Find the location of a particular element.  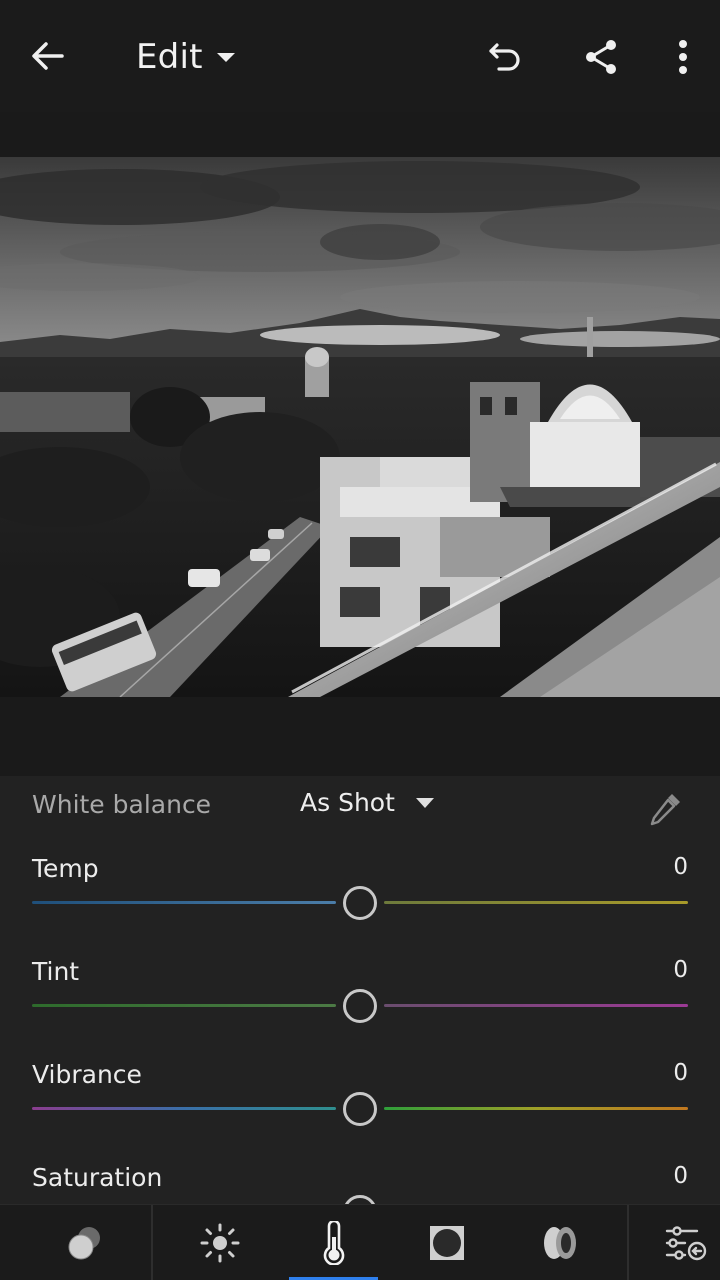

optics-icon is located at coordinates (560, 1243).